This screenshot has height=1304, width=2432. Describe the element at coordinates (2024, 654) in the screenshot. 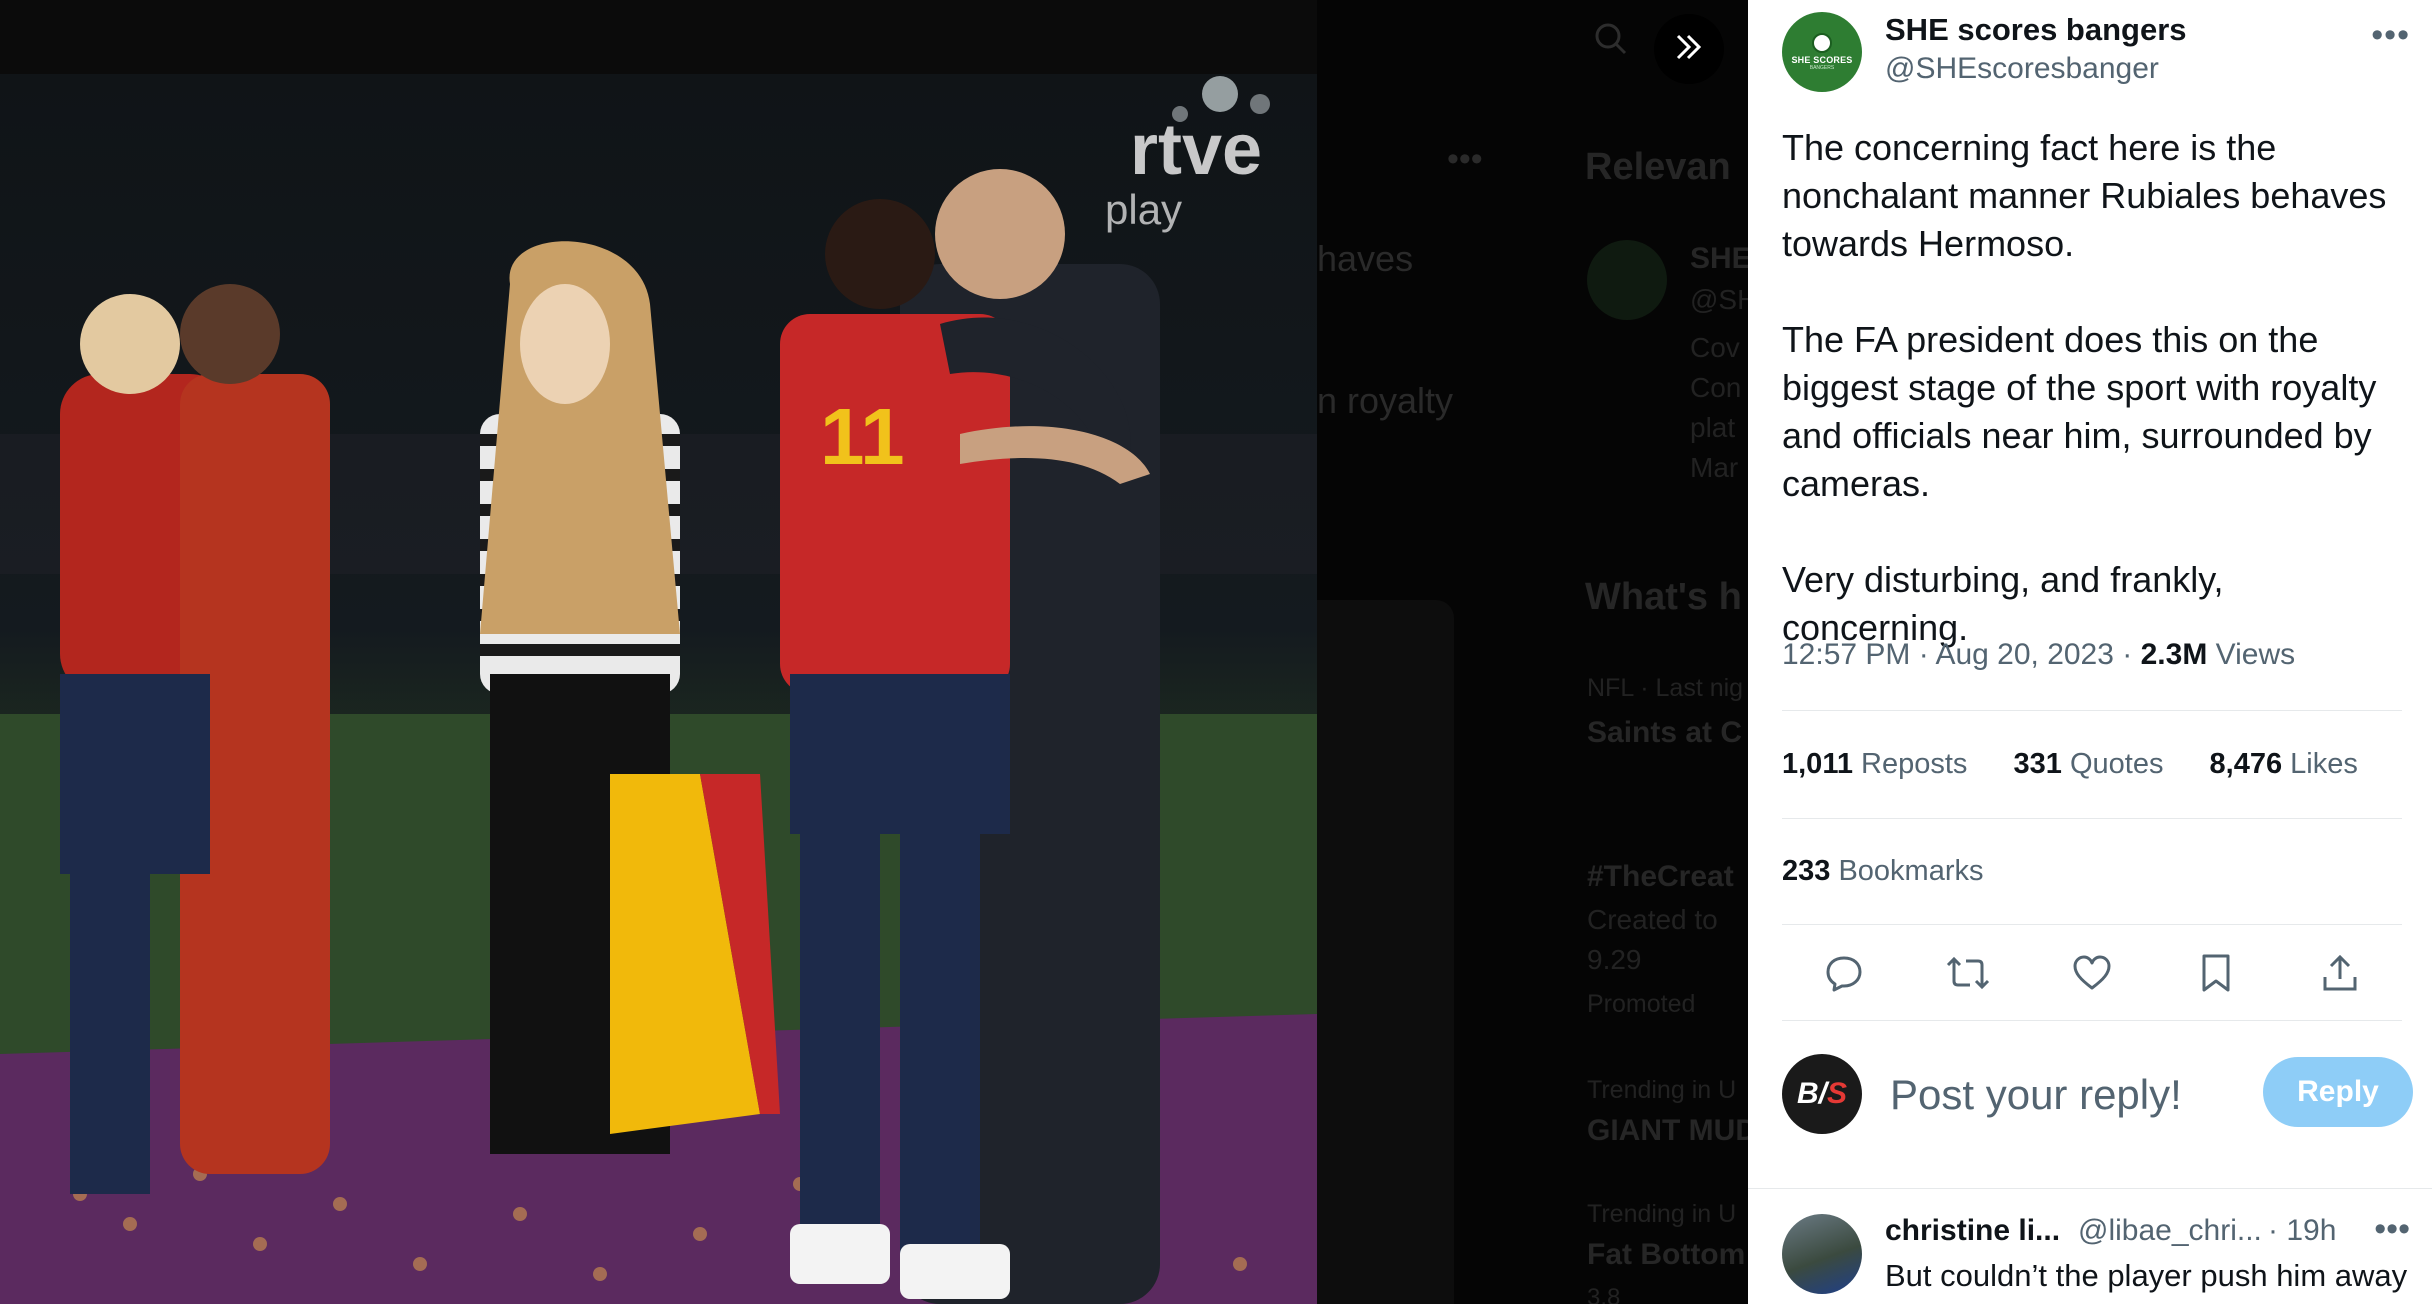

I see `tweet-date: Aug 20, 2023` at that location.